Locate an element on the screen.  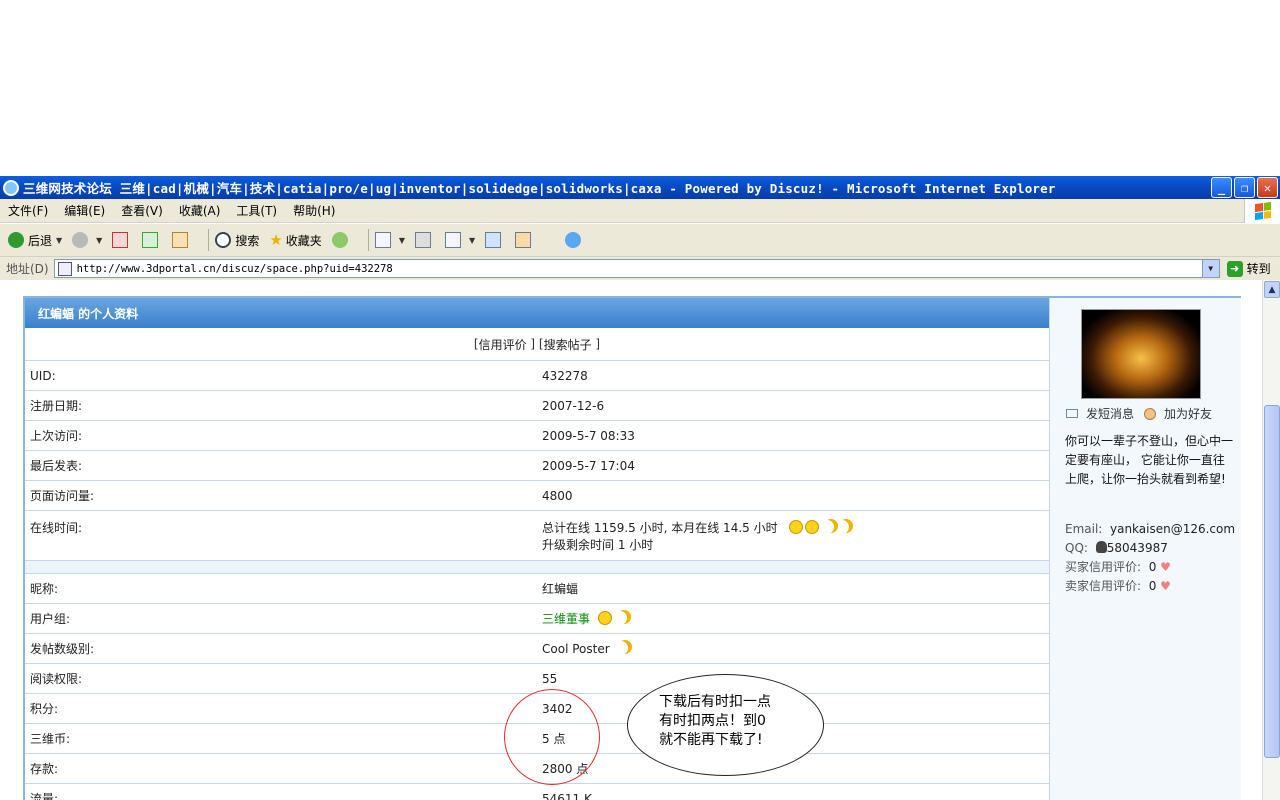
forward-arrow-icon is located at coordinates (80, 240).